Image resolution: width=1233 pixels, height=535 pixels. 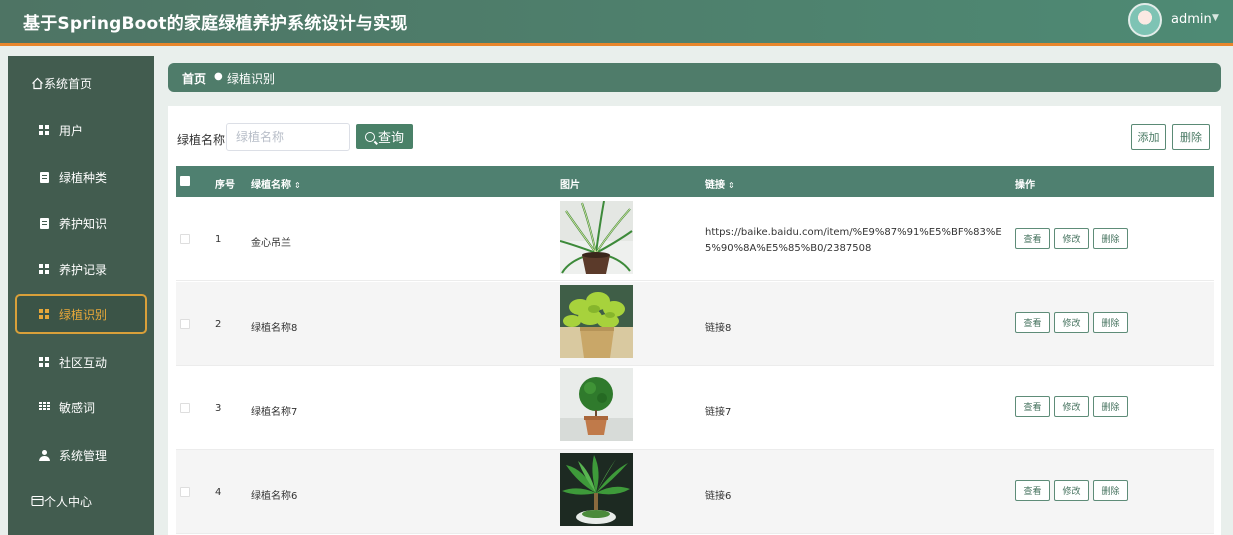 I want to click on row-index: 3, so click(x=218, y=408).